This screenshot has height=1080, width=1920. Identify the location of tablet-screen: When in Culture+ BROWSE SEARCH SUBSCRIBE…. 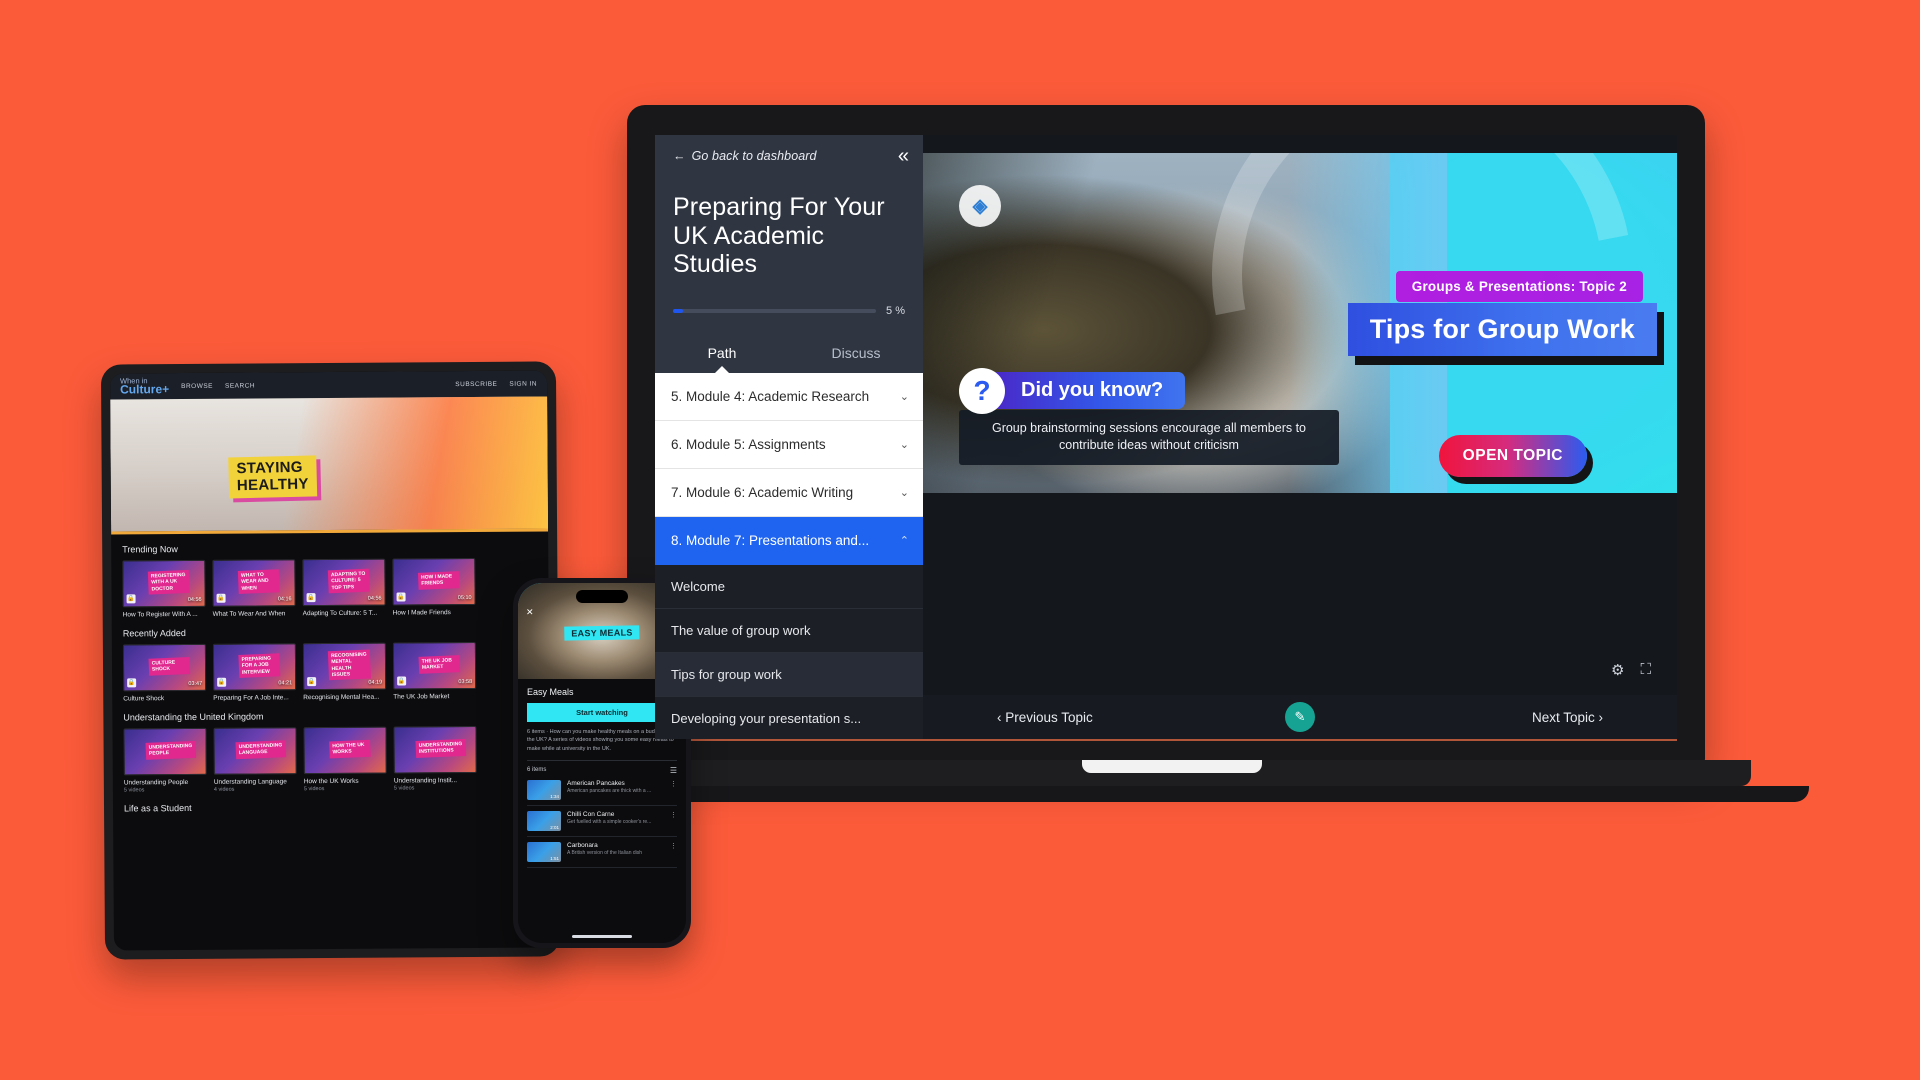
(330, 660).